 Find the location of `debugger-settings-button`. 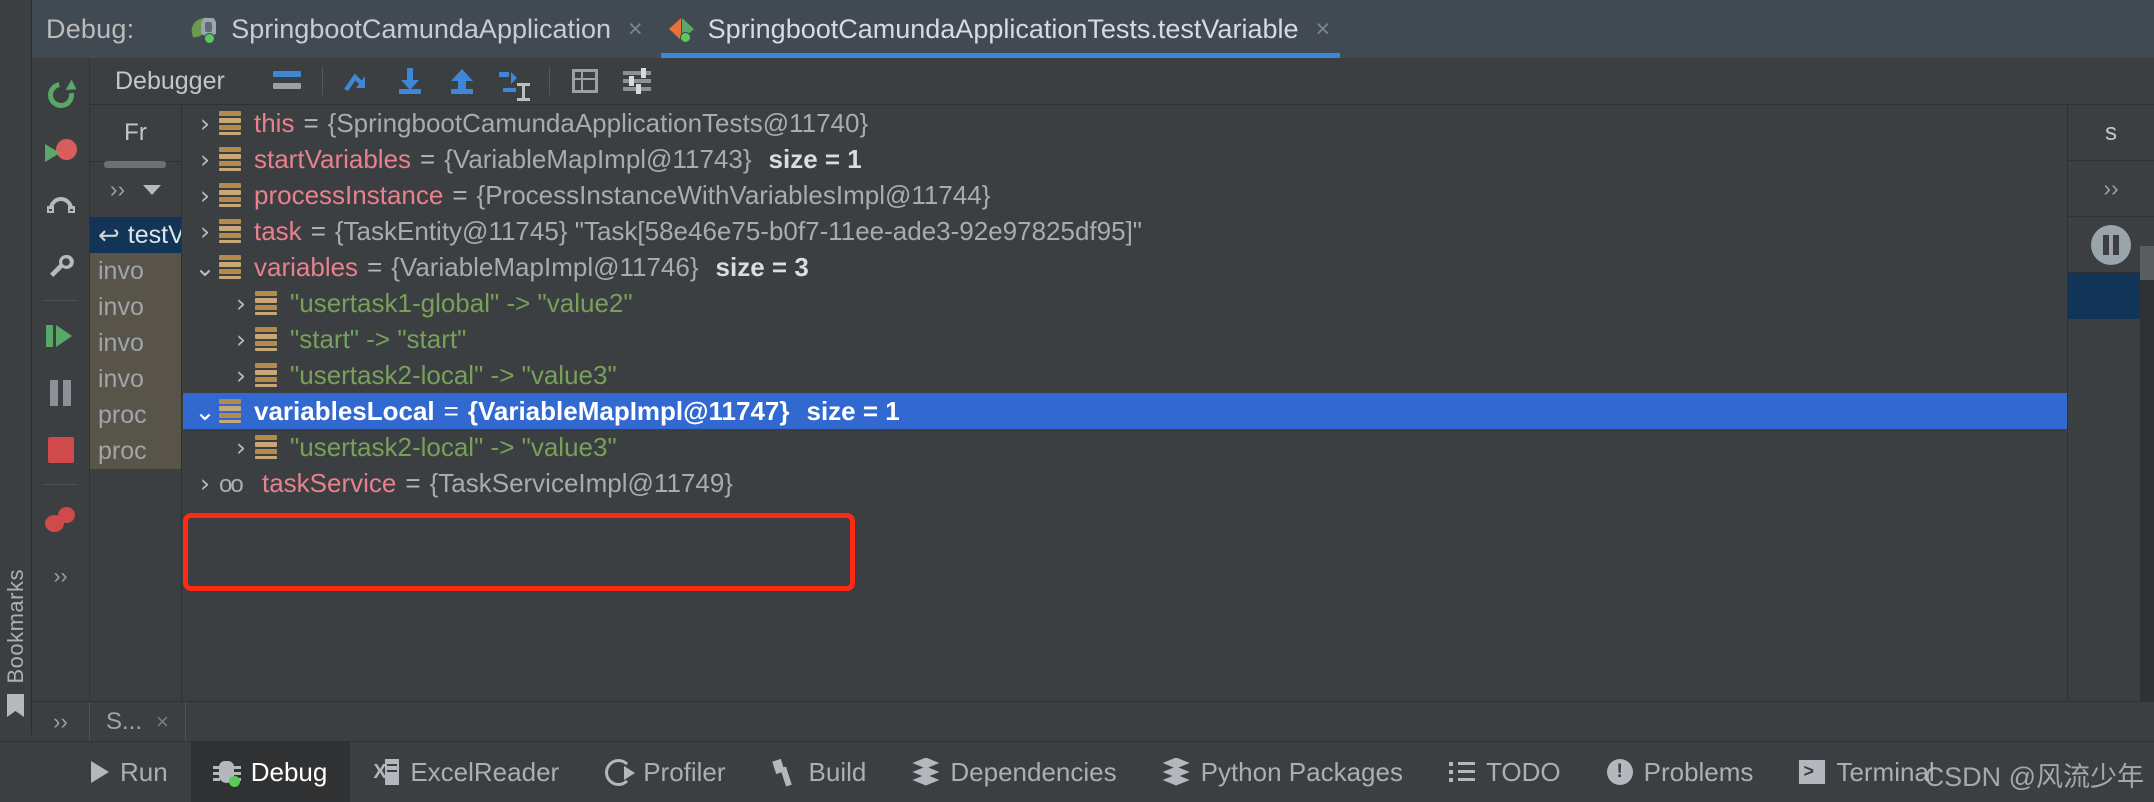

debugger-settings-button is located at coordinates (637, 81).